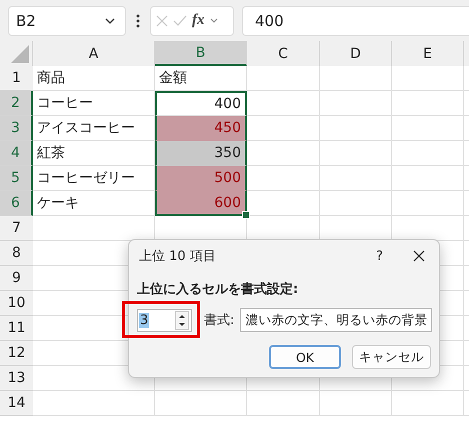 The height and width of the screenshot is (421, 469). What do you see at coordinates (201, 53) in the screenshot?
I see `column-header: B` at bounding box center [201, 53].